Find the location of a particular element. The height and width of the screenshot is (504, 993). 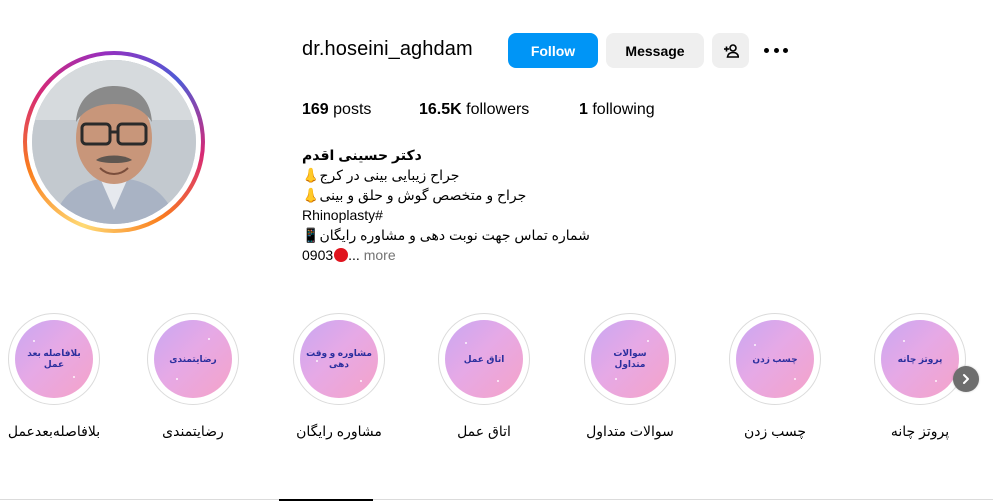

bio-line-2: جراح و متخصص گوش و حلق و بینی👃 is located at coordinates (512, 195).